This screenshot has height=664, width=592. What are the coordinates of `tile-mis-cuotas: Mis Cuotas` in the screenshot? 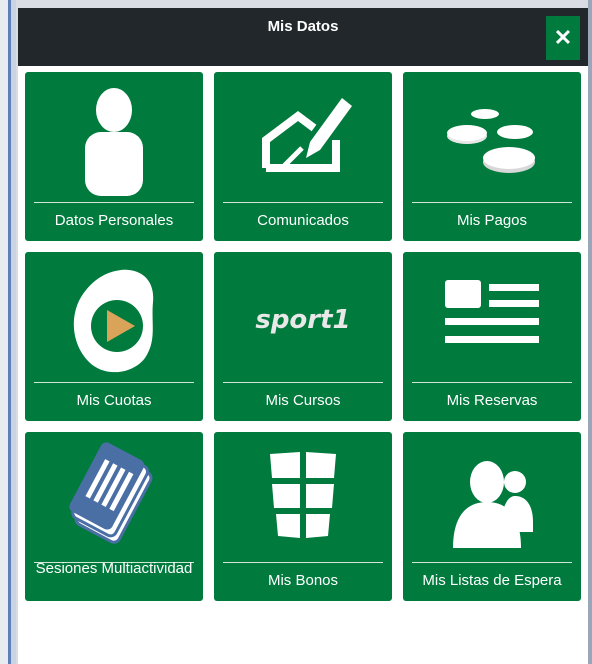 It's located at (114, 336).